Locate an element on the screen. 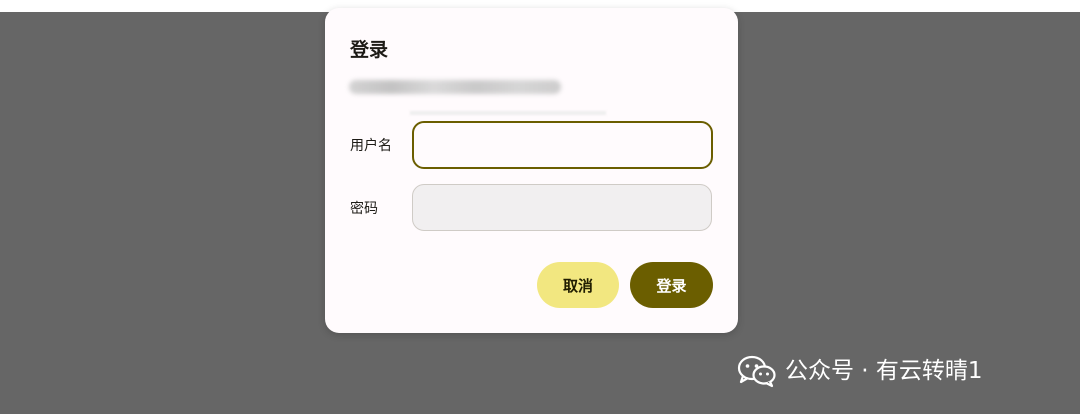 The width and height of the screenshot is (1080, 414). username-input is located at coordinates (562, 145).